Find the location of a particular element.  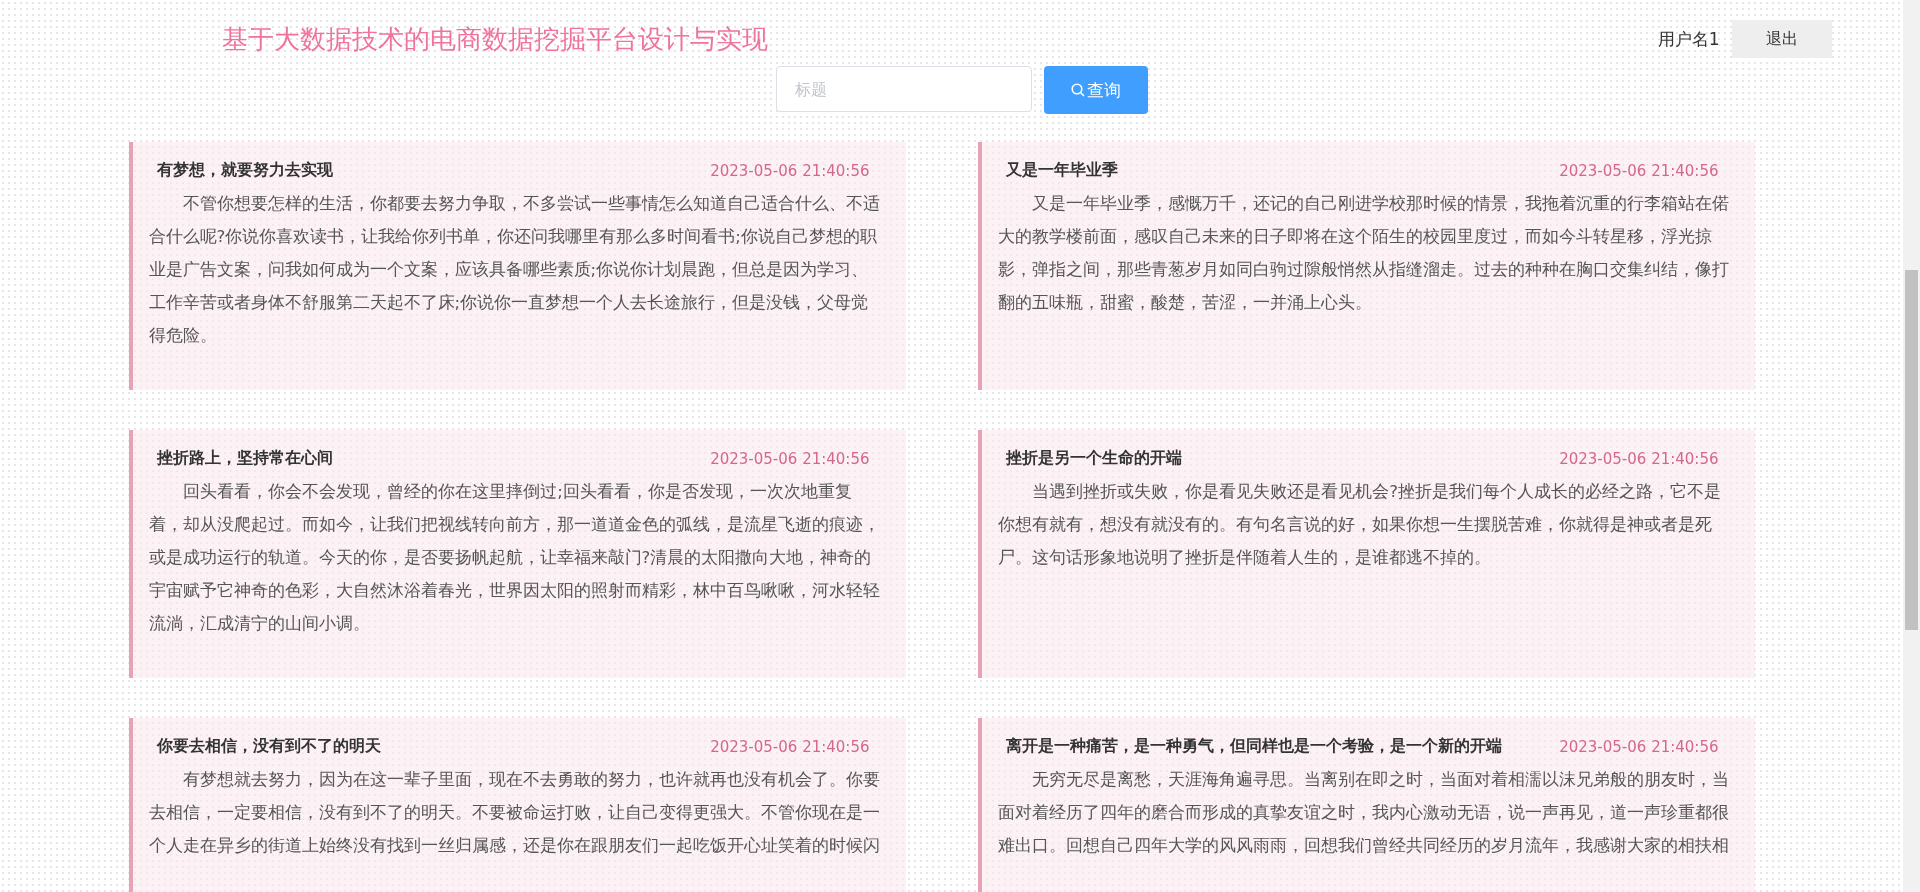

article-card: 又是一年毕业季 2023-05-06 21:40:56 又是一年毕业季，感慨万千，还记的自己刚进学校那时候的情景，我拖着沉重的行李箱站在偌大的教学楼前面，感叹自己未来的日子即将在这个陌生的校园里度过，而如今斗转星移，浮光掠影，弹指之间，那些青葱岁月如同白驹过隙般悄然从指缝溜走。过去的种种在胸口交集纠结，像打翻的五味瓶，甜蜜，酸楚，苦涩，一并涌上心头。 is located at coordinates (1366, 266).